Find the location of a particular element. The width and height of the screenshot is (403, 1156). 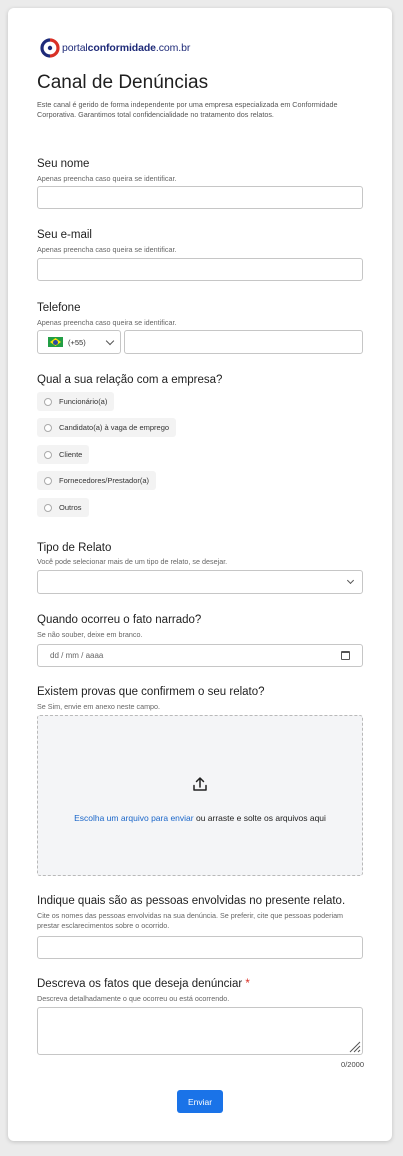

country-code-select: (+55) is located at coordinates (79, 342).